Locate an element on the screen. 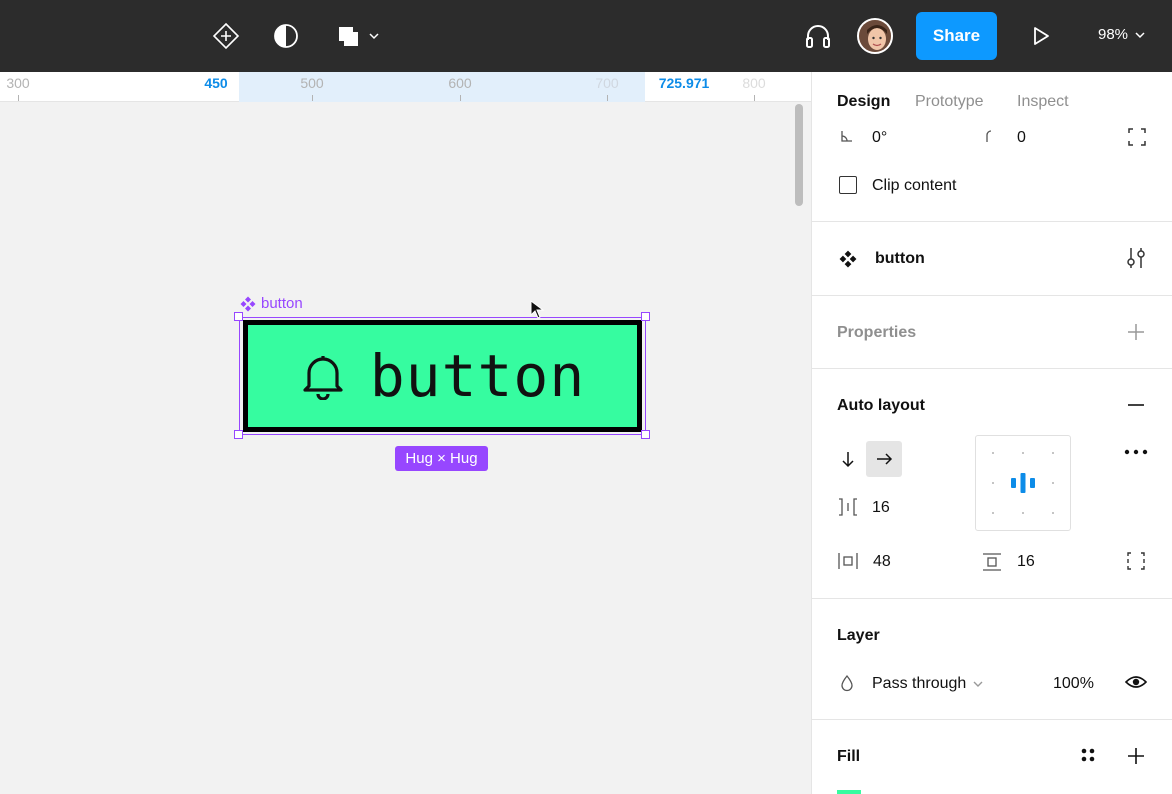 The height and width of the screenshot is (794, 1172). share-button: Share is located at coordinates (956, 36).